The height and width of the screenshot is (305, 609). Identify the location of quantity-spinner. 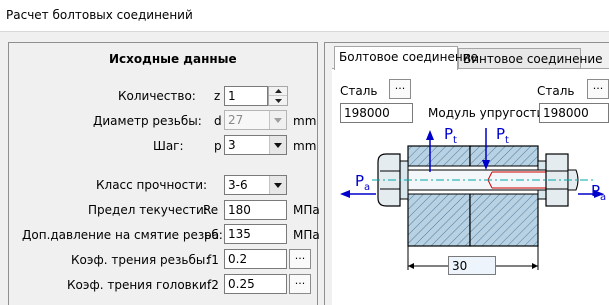
(278, 96).